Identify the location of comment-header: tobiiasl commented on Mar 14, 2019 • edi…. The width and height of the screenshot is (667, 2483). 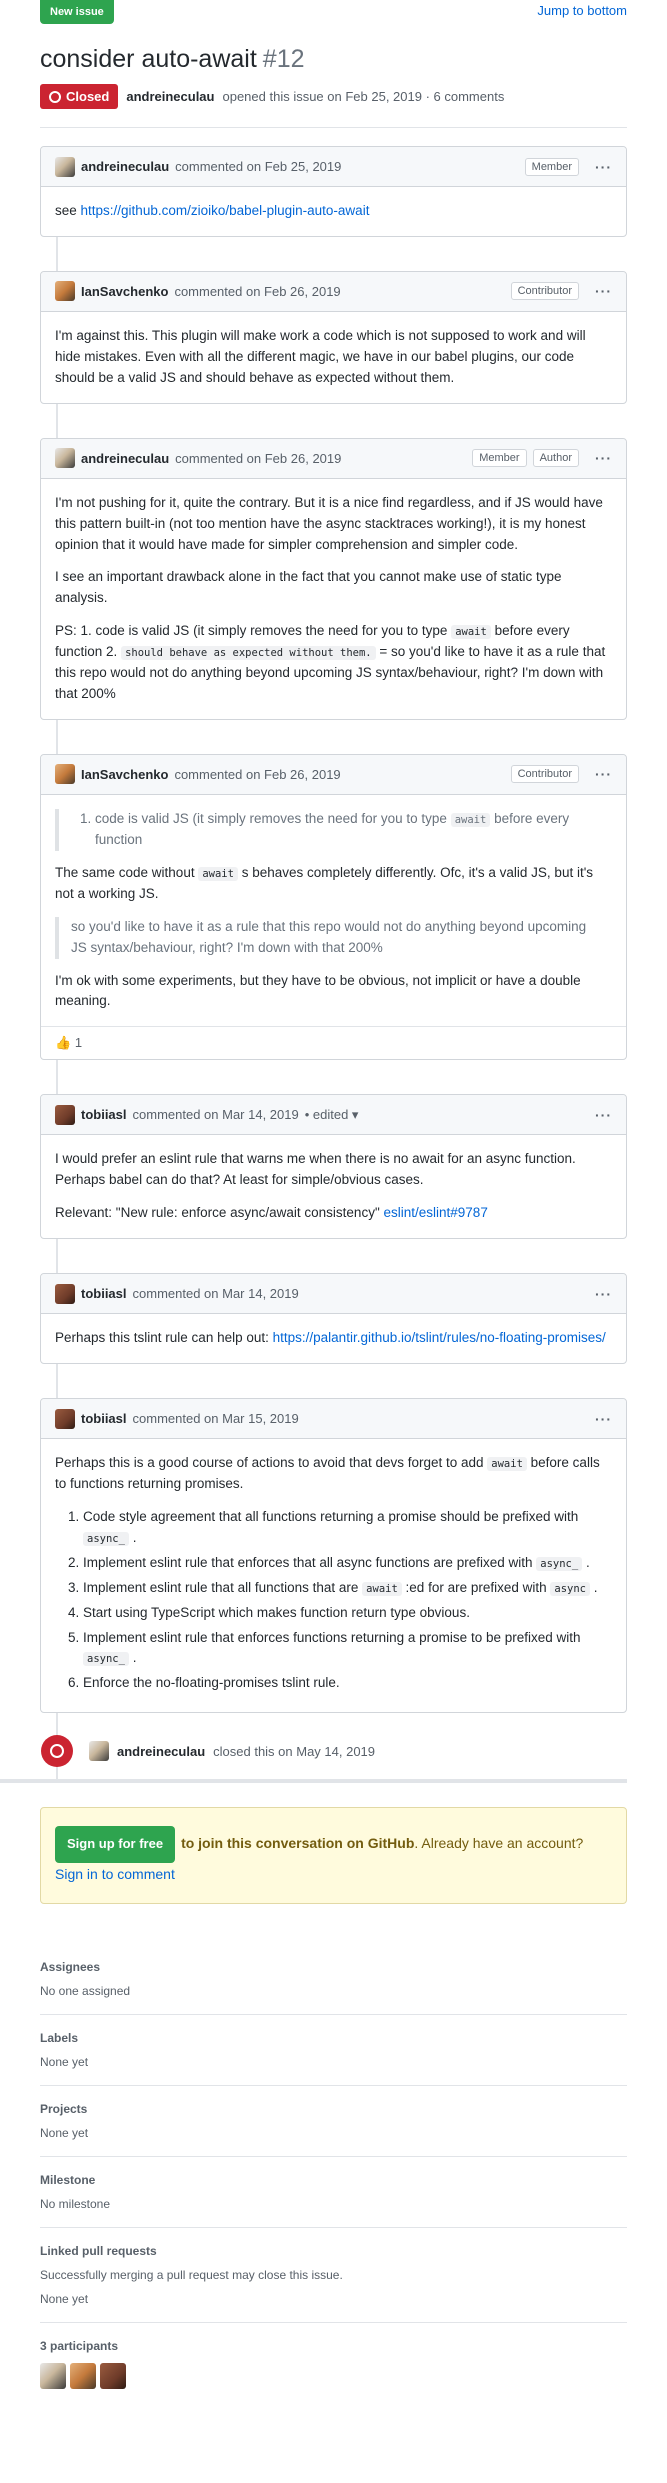
(333, 1115).